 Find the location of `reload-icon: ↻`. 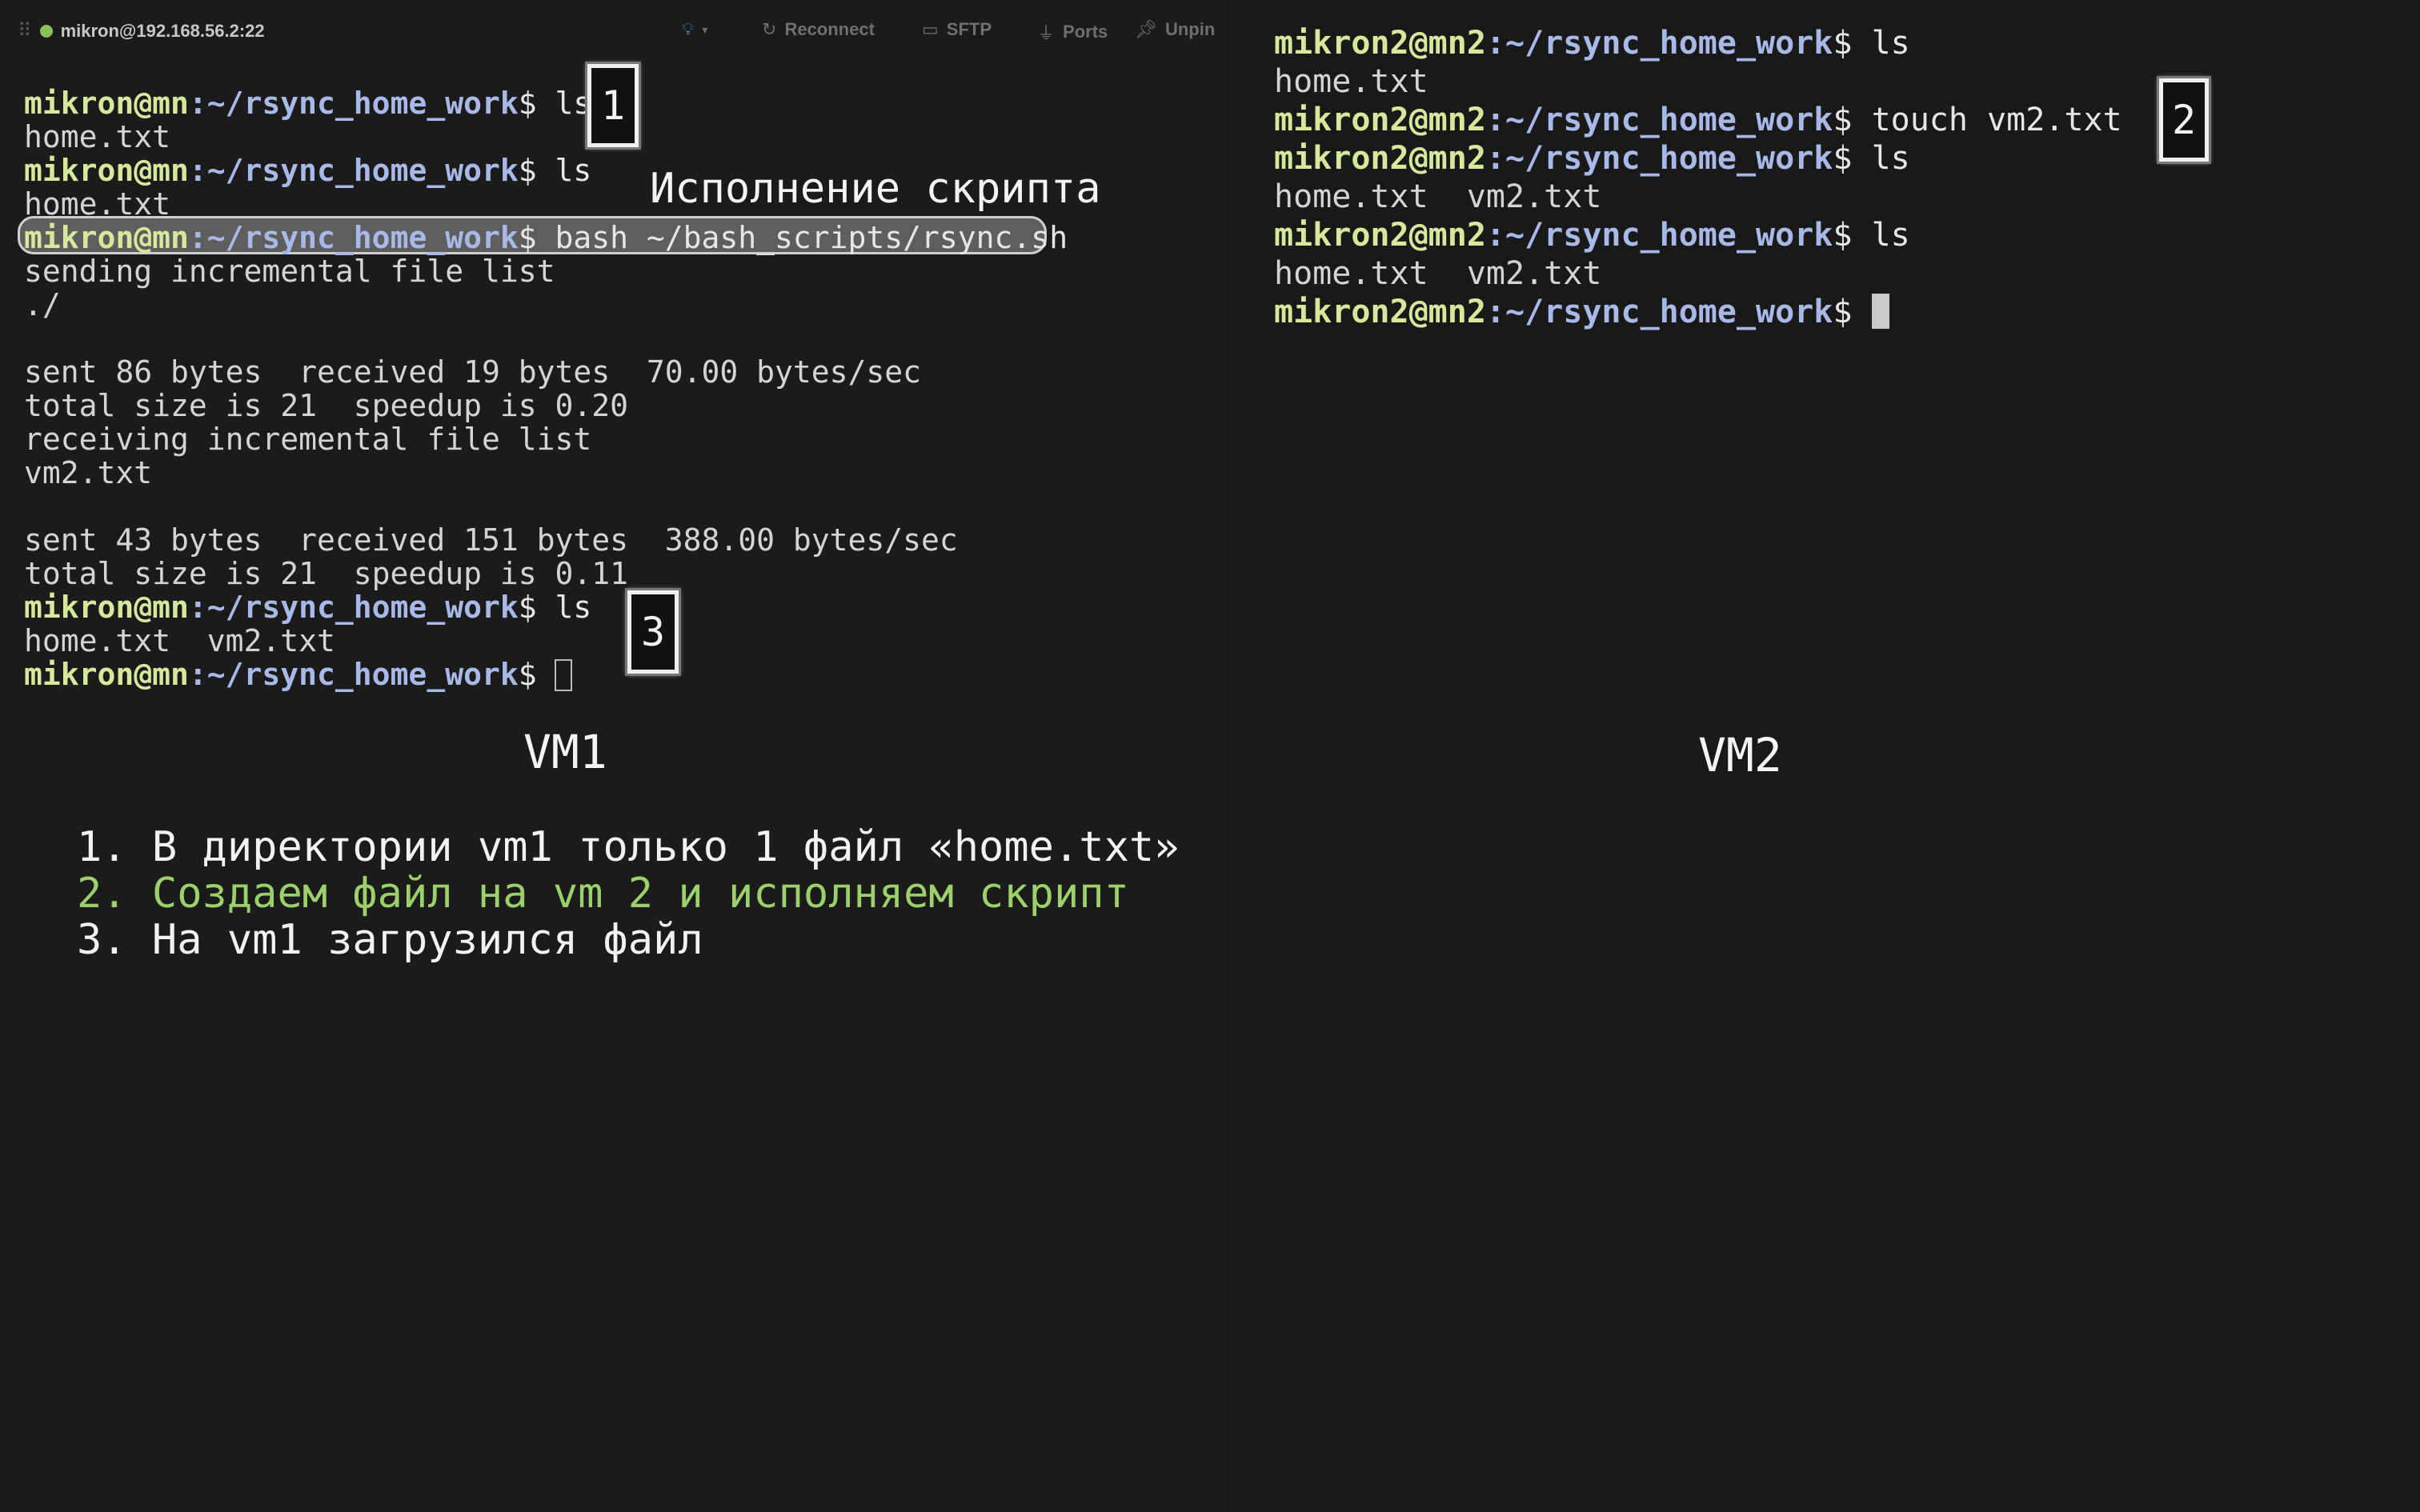

reload-icon: ↻ is located at coordinates (769, 29).